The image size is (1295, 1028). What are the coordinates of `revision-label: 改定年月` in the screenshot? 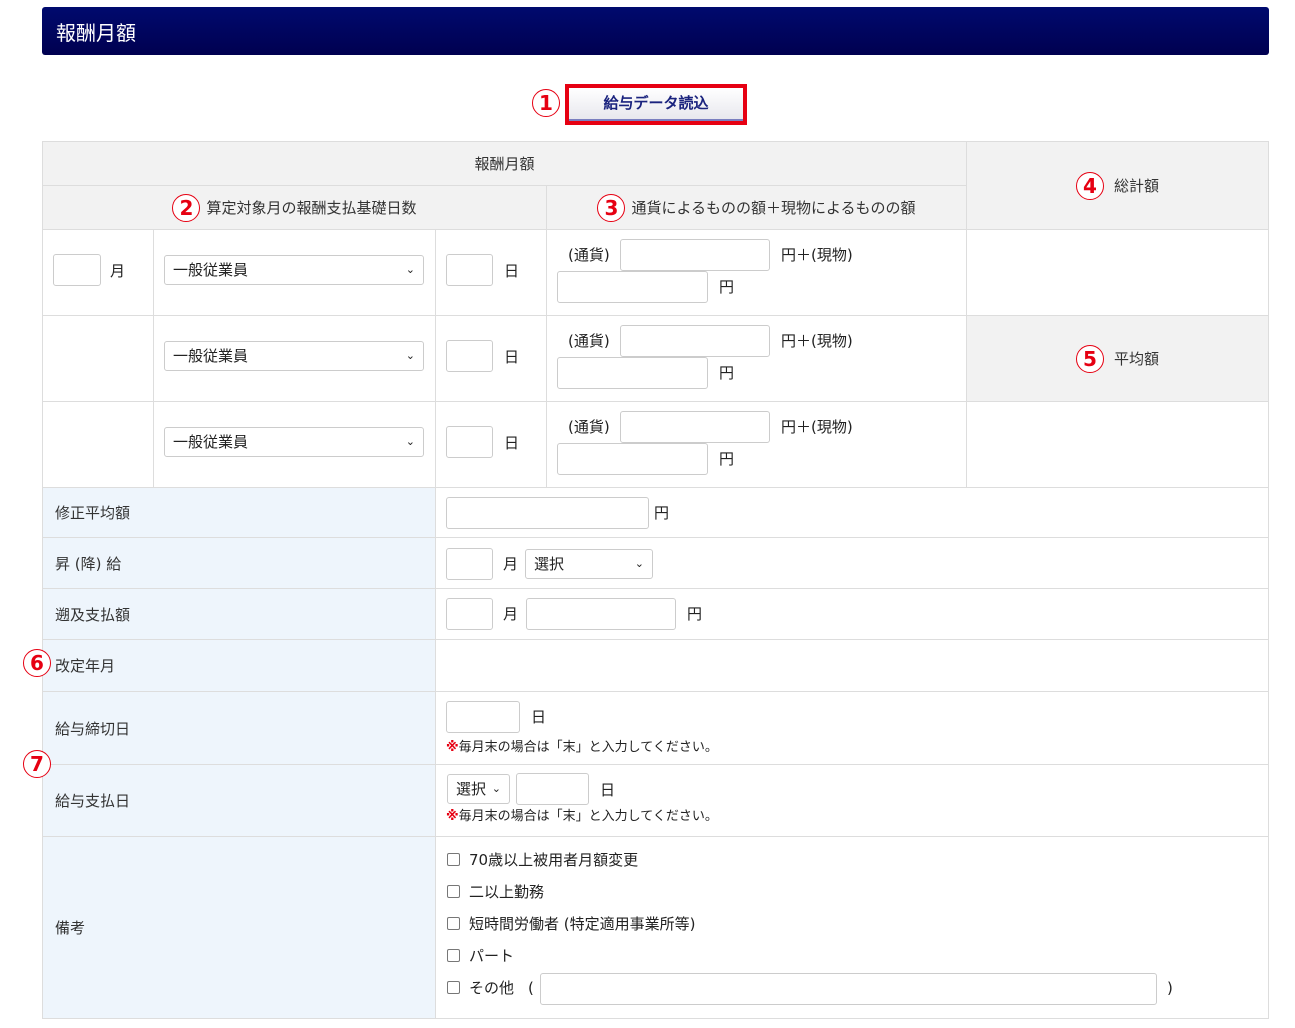 It's located at (239, 665).